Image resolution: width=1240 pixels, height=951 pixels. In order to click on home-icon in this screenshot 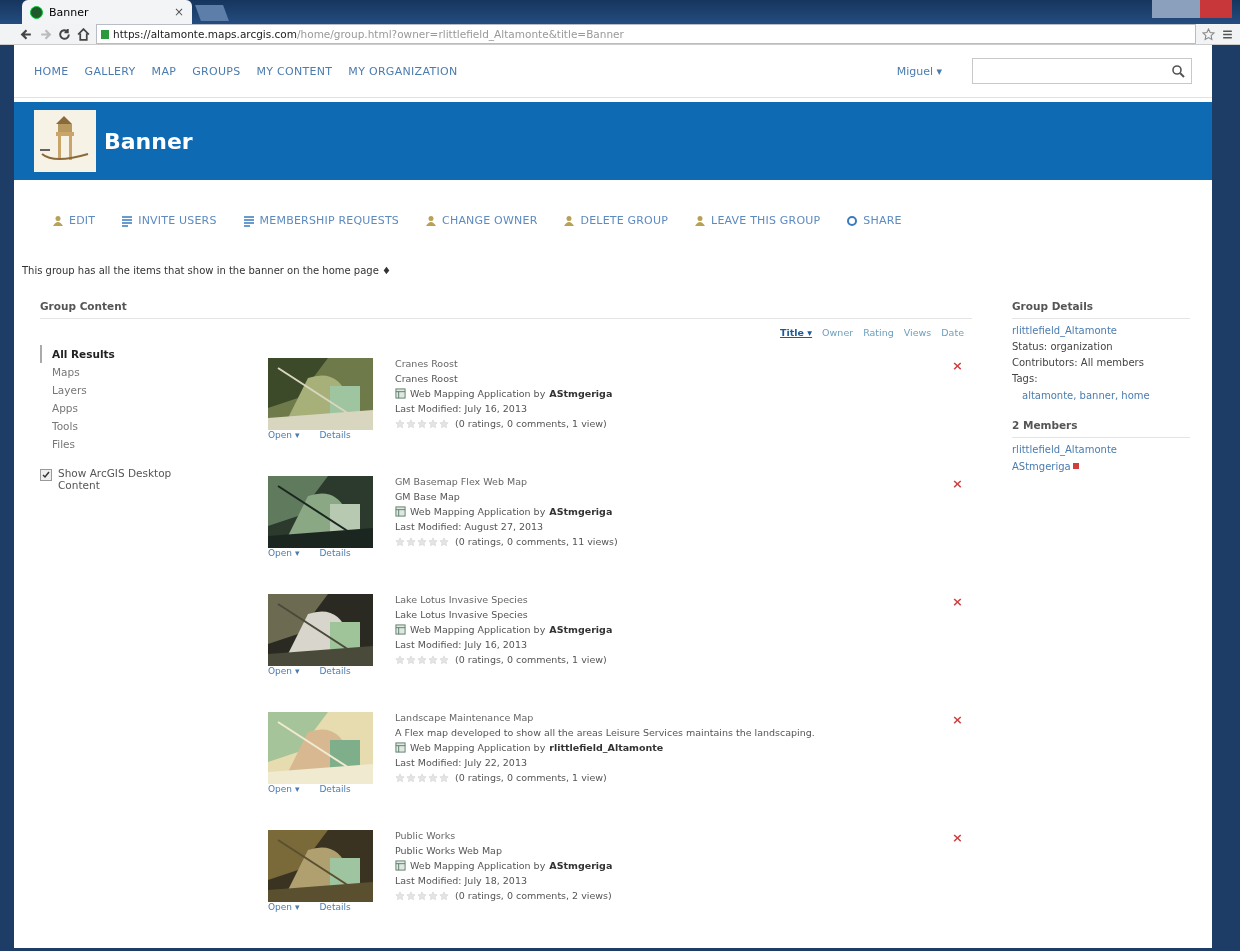, I will do `click(83, 34)`.